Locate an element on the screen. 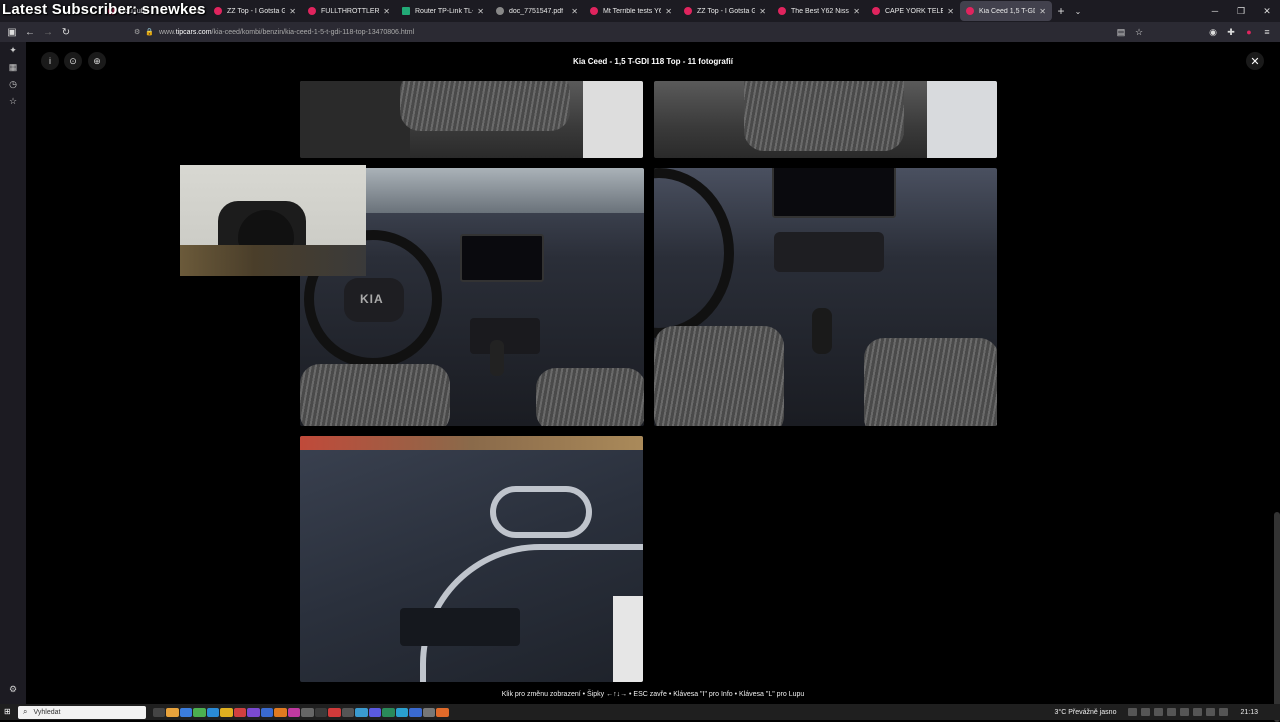  tab-zz-top-2: ZZ Top - I Gotsta Ge ✕ is located at coordinates (725, 11).